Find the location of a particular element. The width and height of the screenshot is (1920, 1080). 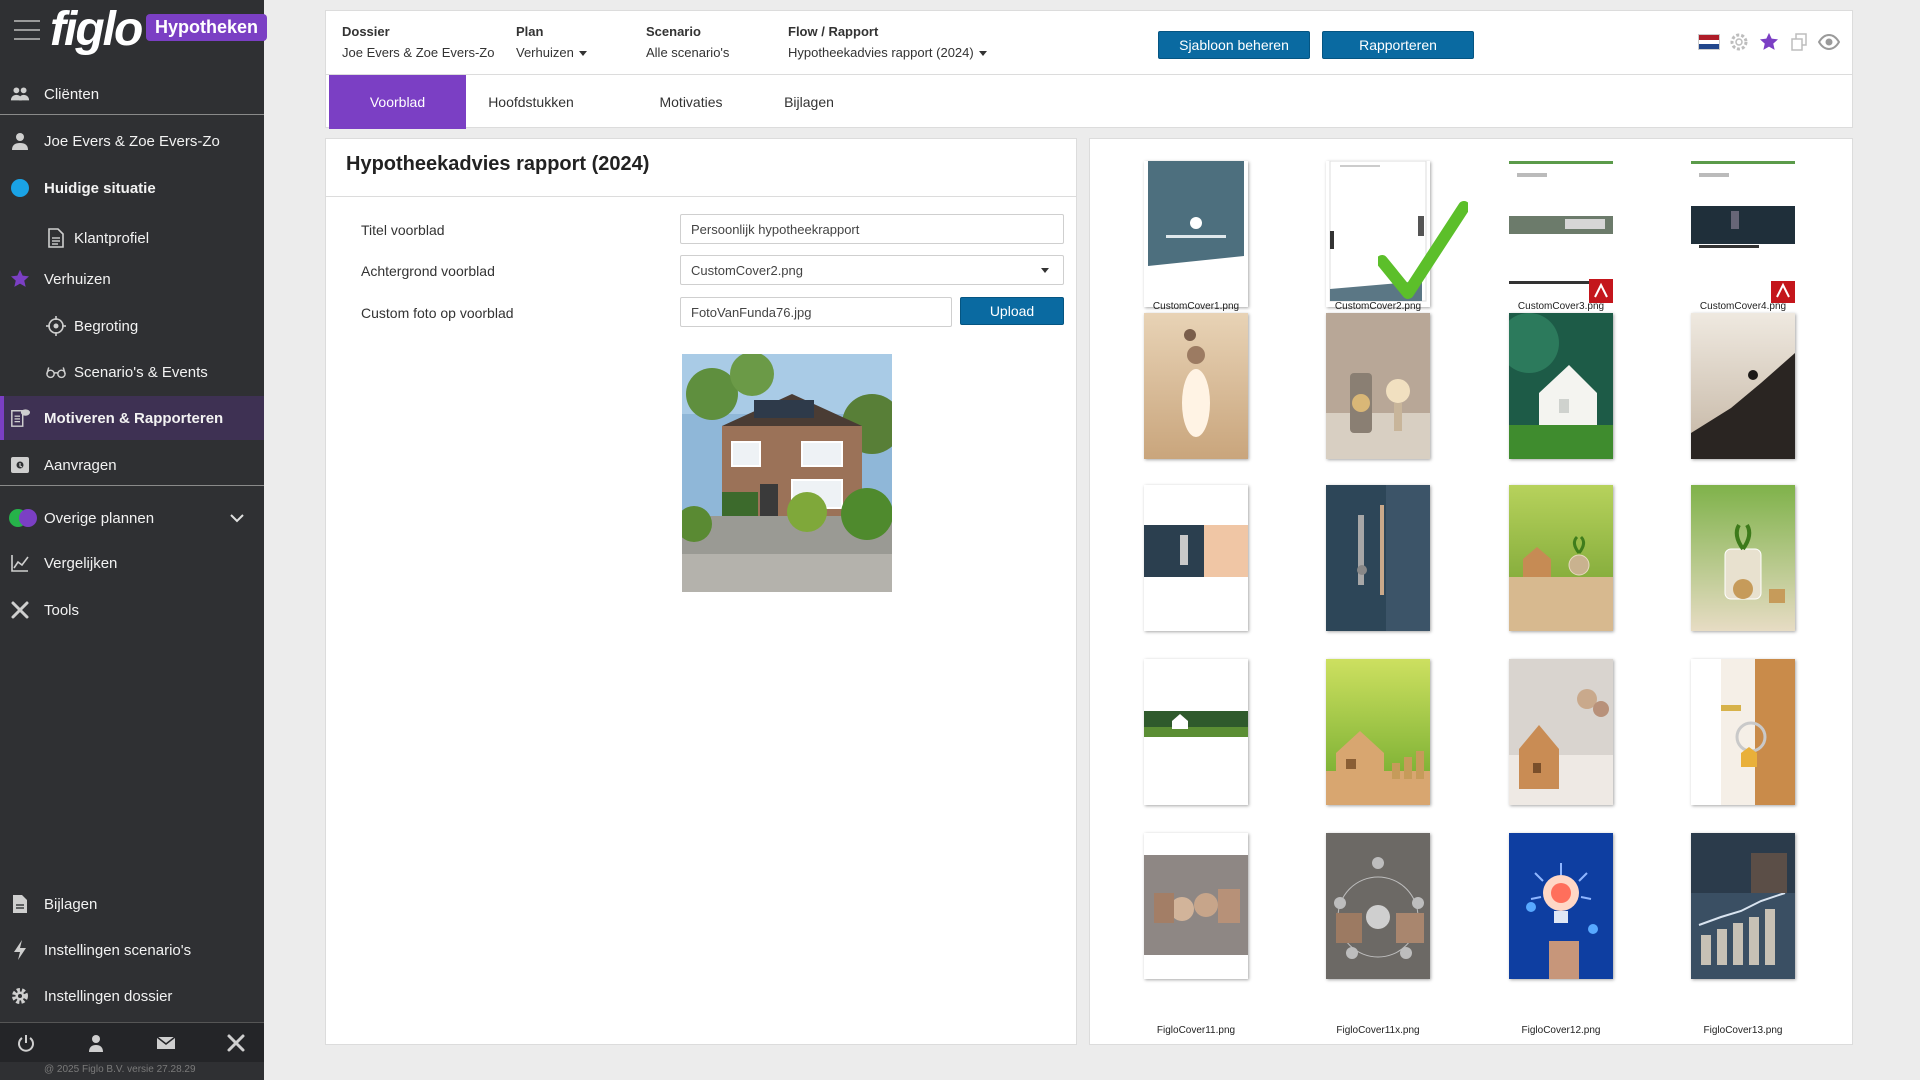

cover-thumbnail-figlocover11x is located at coordinates (1378, 906).